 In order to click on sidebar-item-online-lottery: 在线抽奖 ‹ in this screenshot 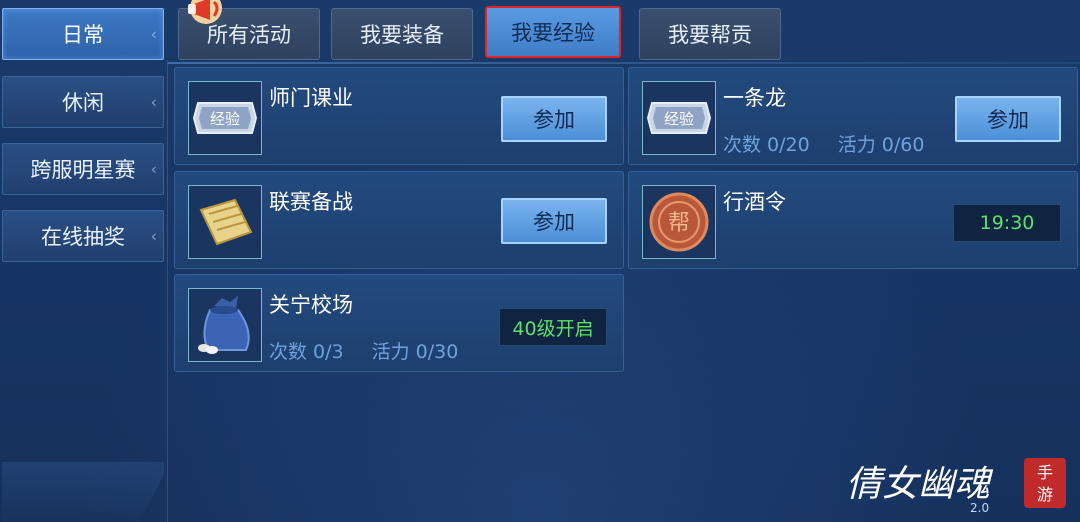, I will do `click(83, 236)`.